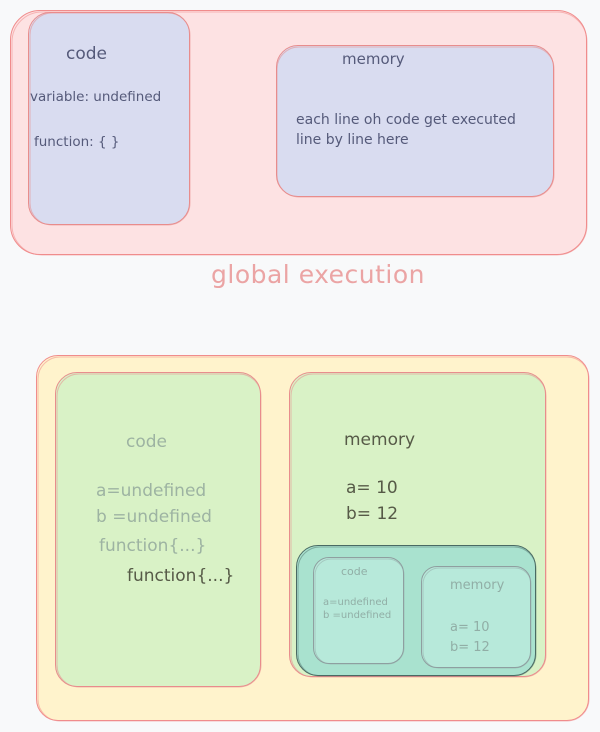 The width and height of the screenshot is (600, 732). Describe the element at coordinates (181, 576) in the screenshot. I see `context-function-line-2: function{...}` at that location.